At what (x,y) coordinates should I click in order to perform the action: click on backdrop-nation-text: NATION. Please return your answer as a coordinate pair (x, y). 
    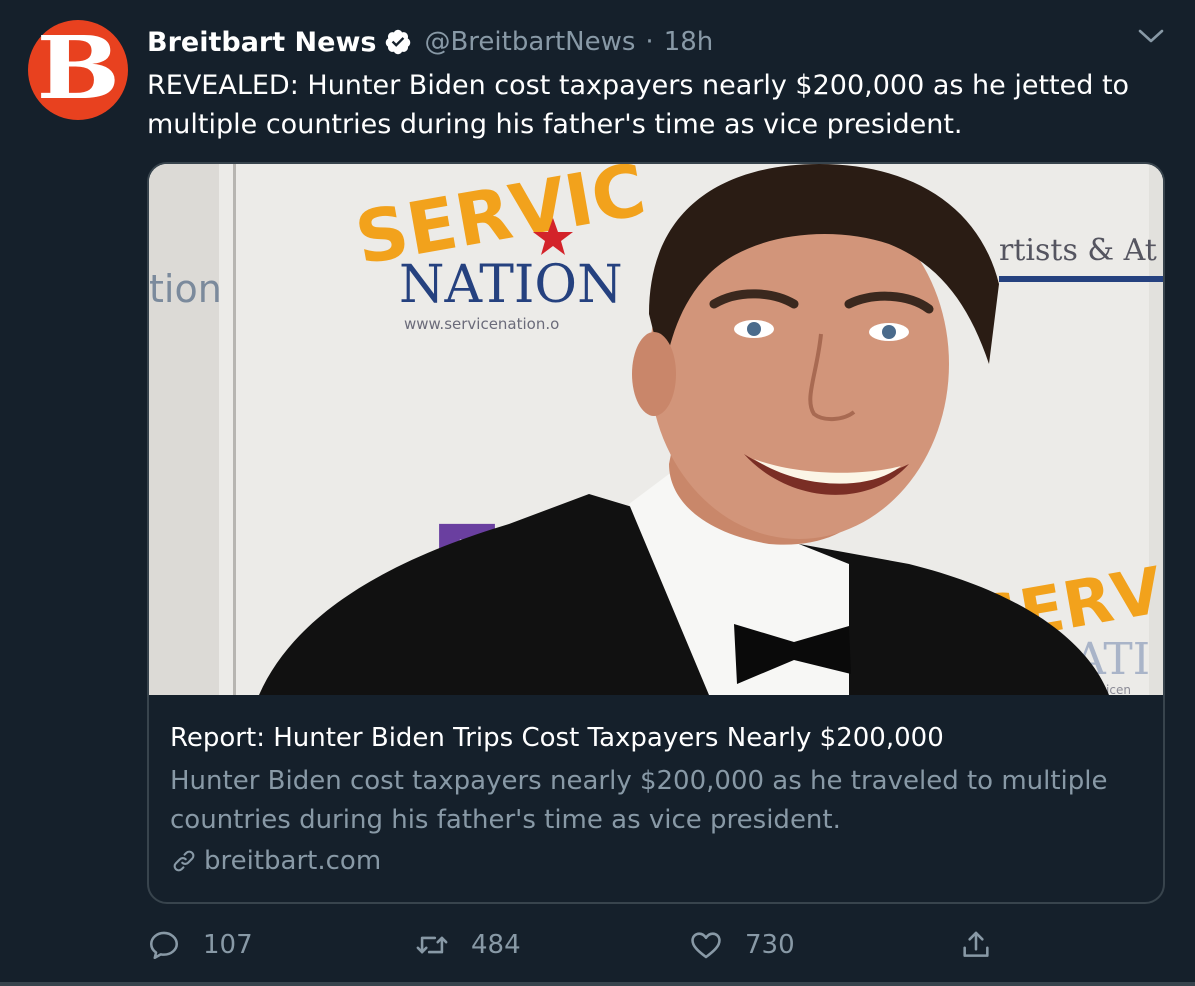
    Looking at the image, I should click on (511, 285).